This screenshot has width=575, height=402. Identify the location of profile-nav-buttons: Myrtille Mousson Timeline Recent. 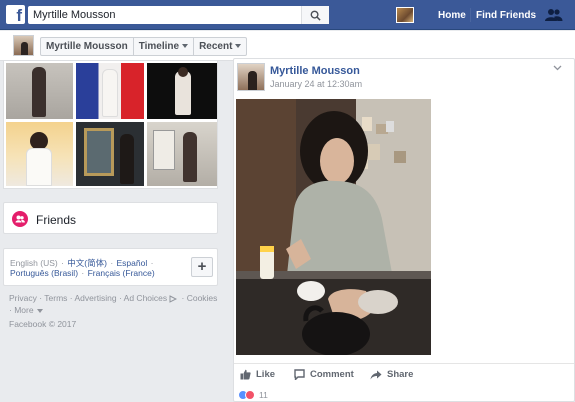
(144, 46).